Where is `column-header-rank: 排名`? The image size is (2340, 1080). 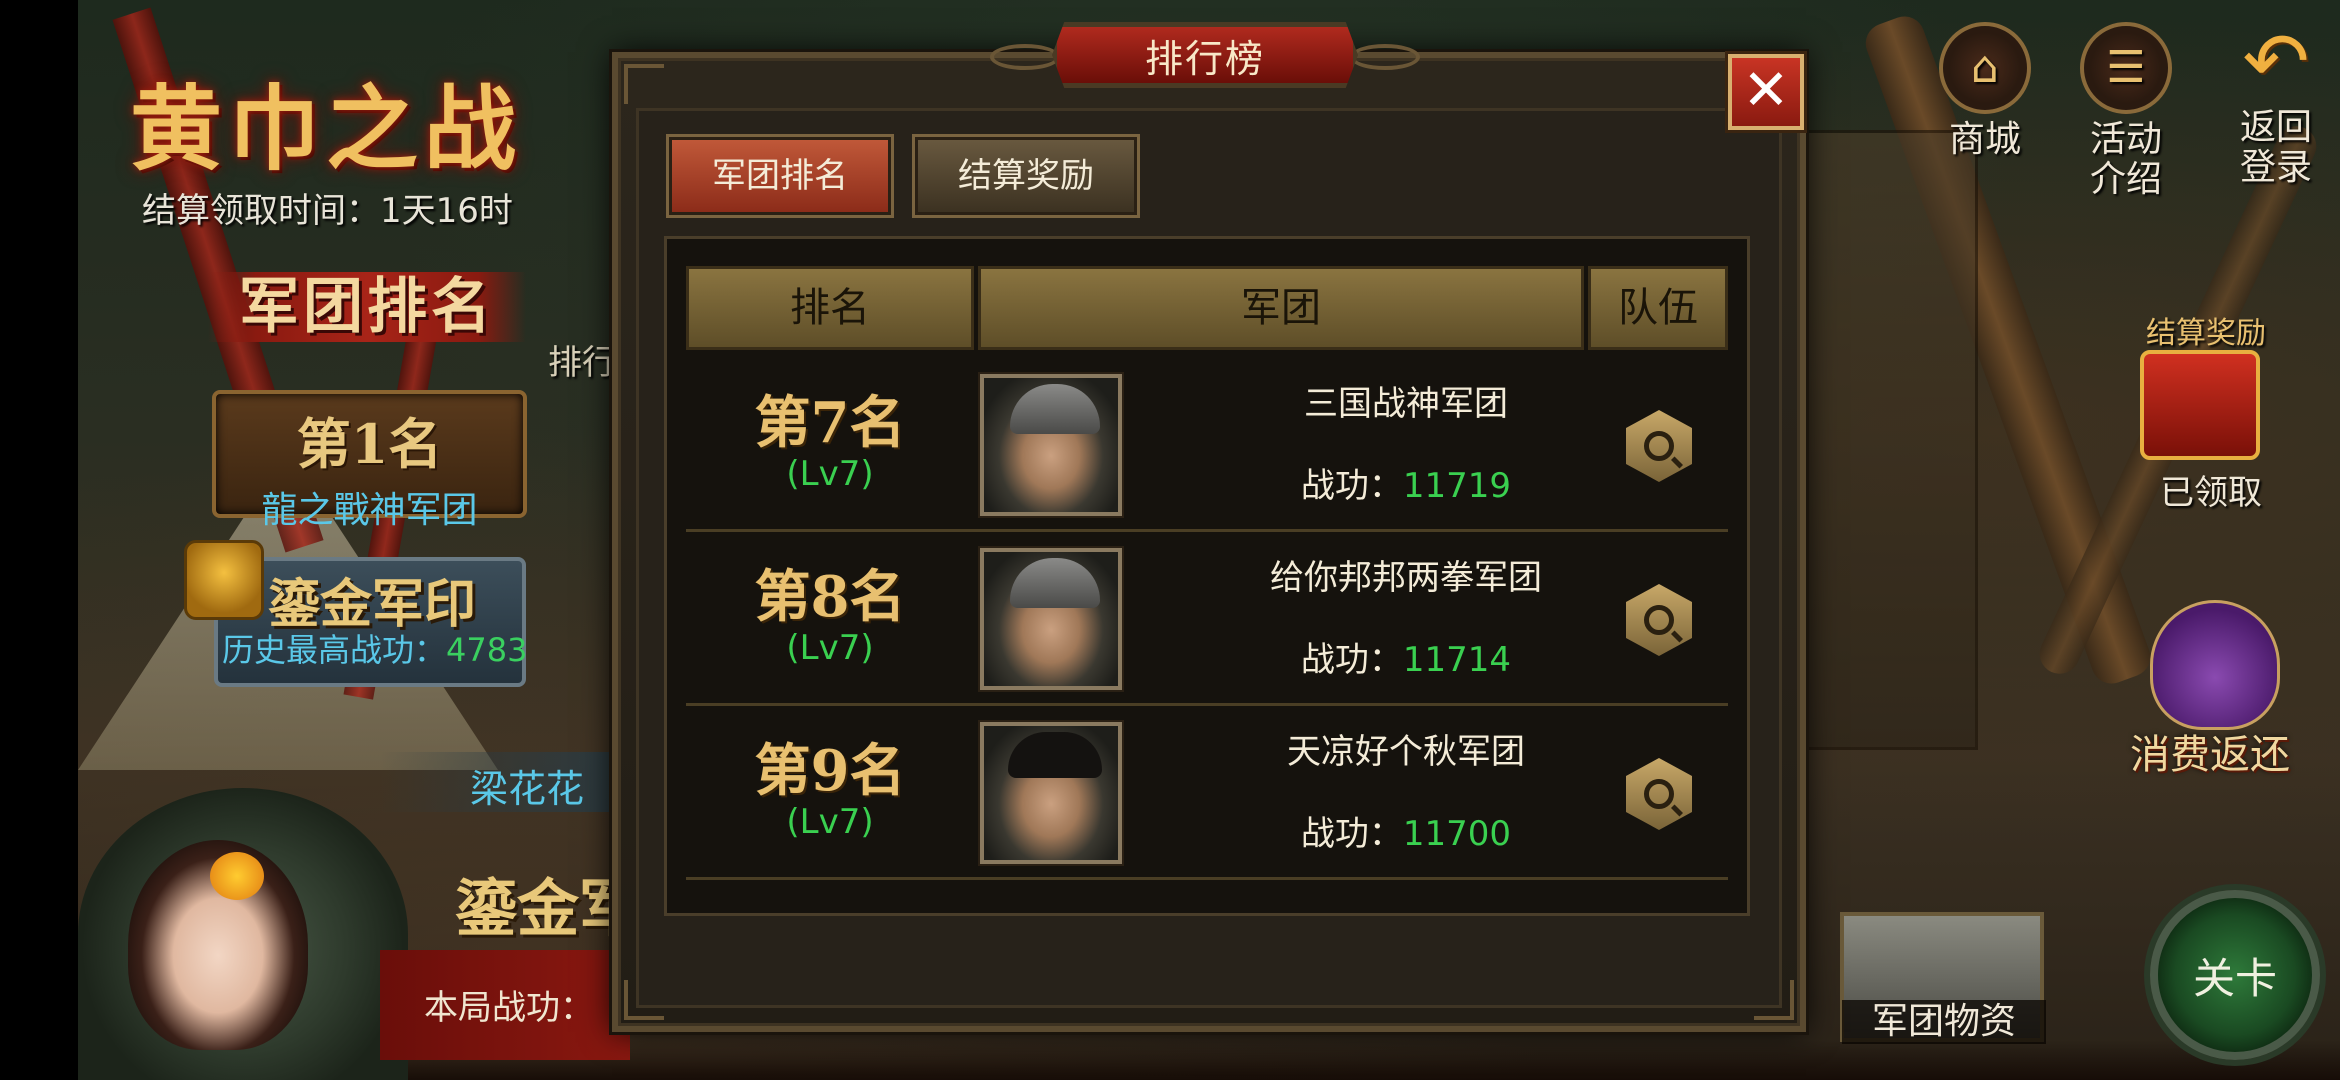 column-header-rank: 排名 is located at coordinates (830, 308).